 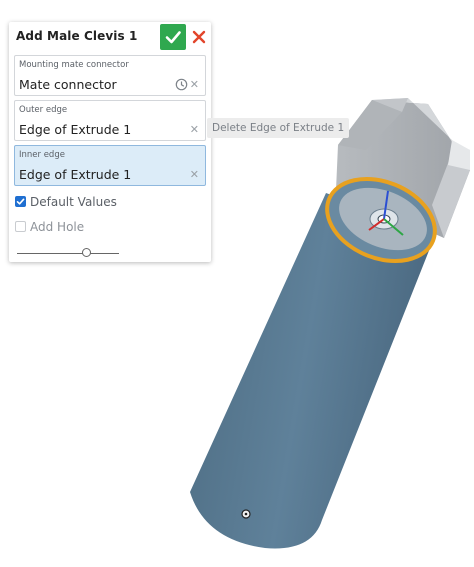 I want to click on close-icon, so click(x=199, y=37).